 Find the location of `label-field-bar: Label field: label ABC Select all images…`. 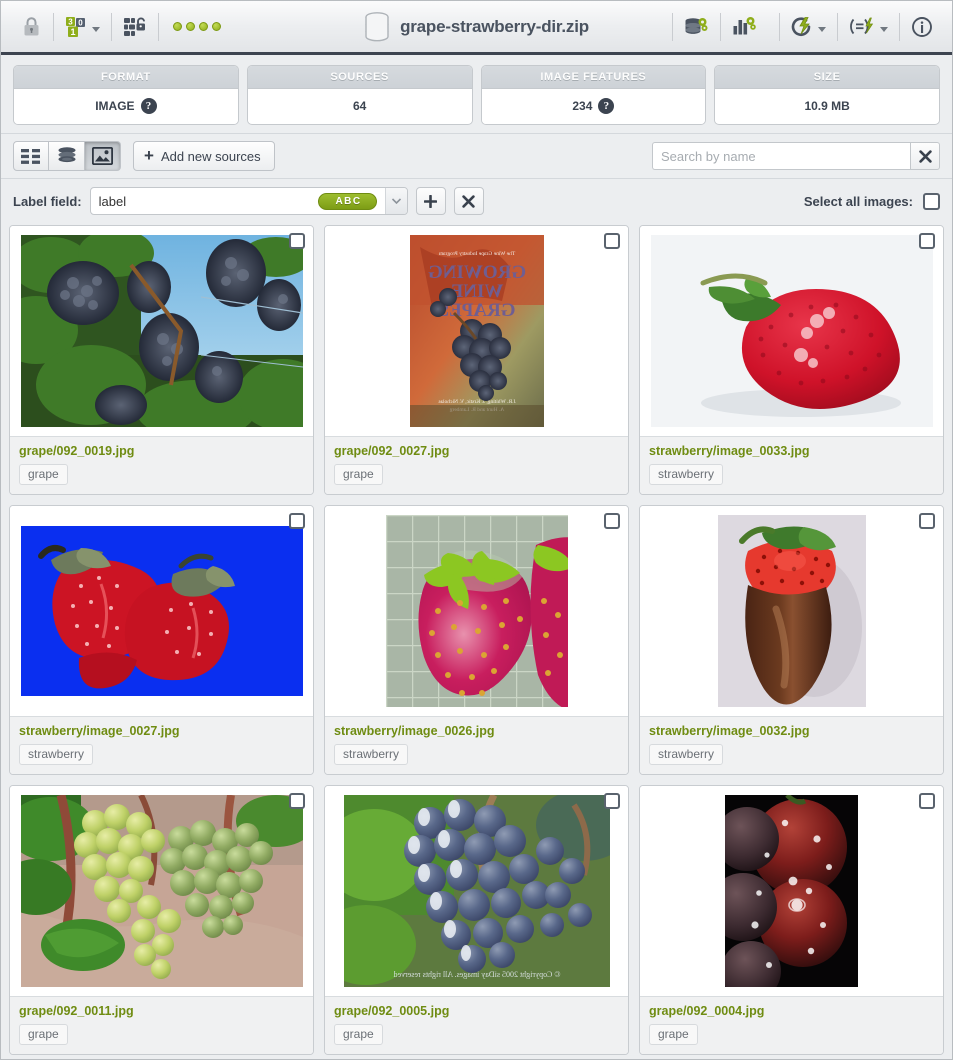

label-field-bar: Label field: label ABC Select all images… is located at coordinates (476, 201).